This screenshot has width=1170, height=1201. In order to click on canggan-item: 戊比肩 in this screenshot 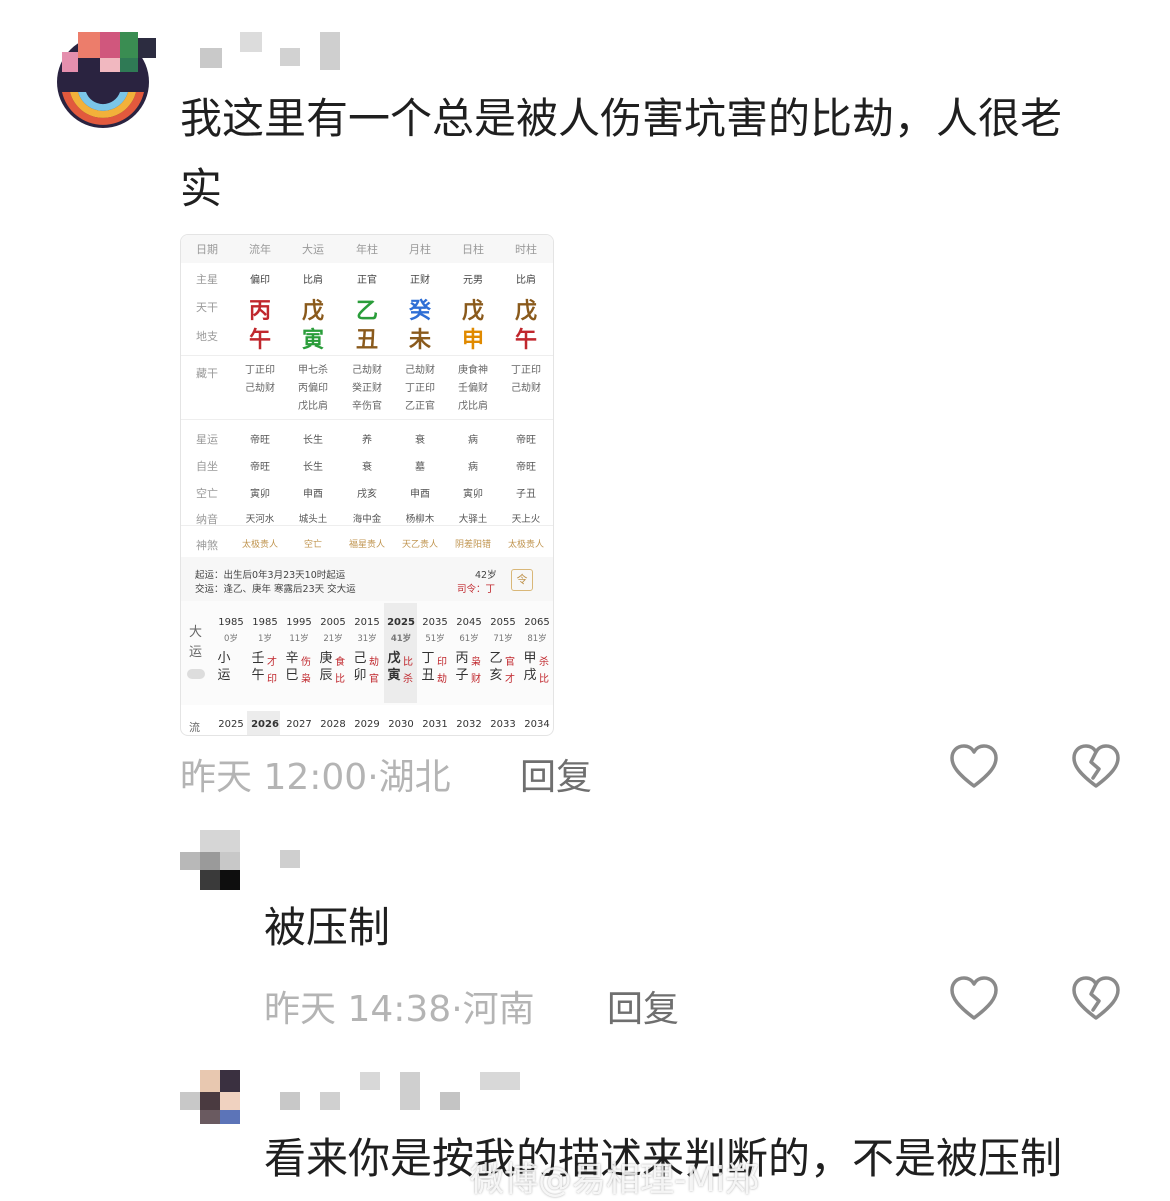, I will do `click(313, 406)`.